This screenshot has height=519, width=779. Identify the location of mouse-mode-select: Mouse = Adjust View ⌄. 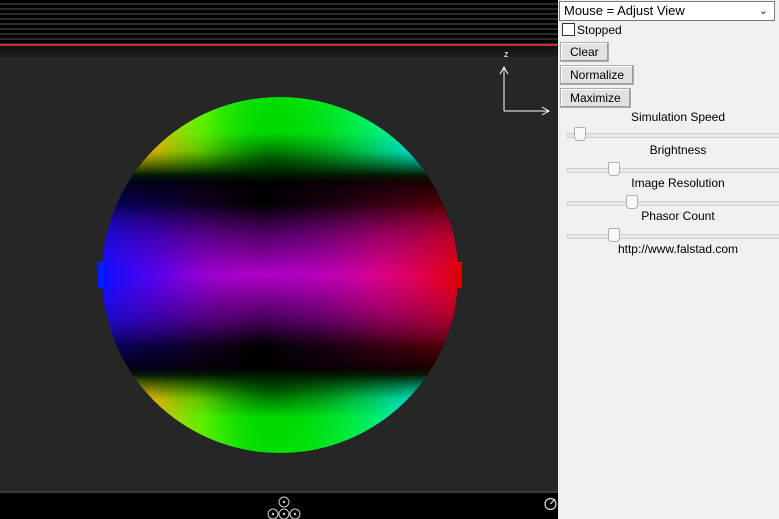
(667, 11).